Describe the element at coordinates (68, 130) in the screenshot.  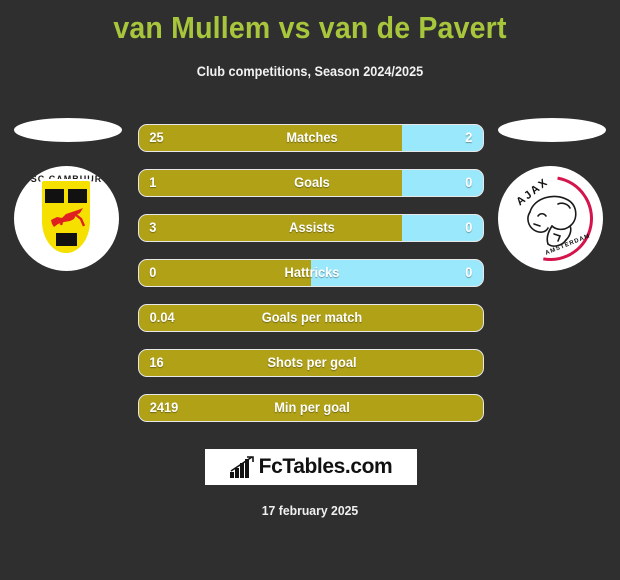
I see `left-logo-ellipse-top` at that location.